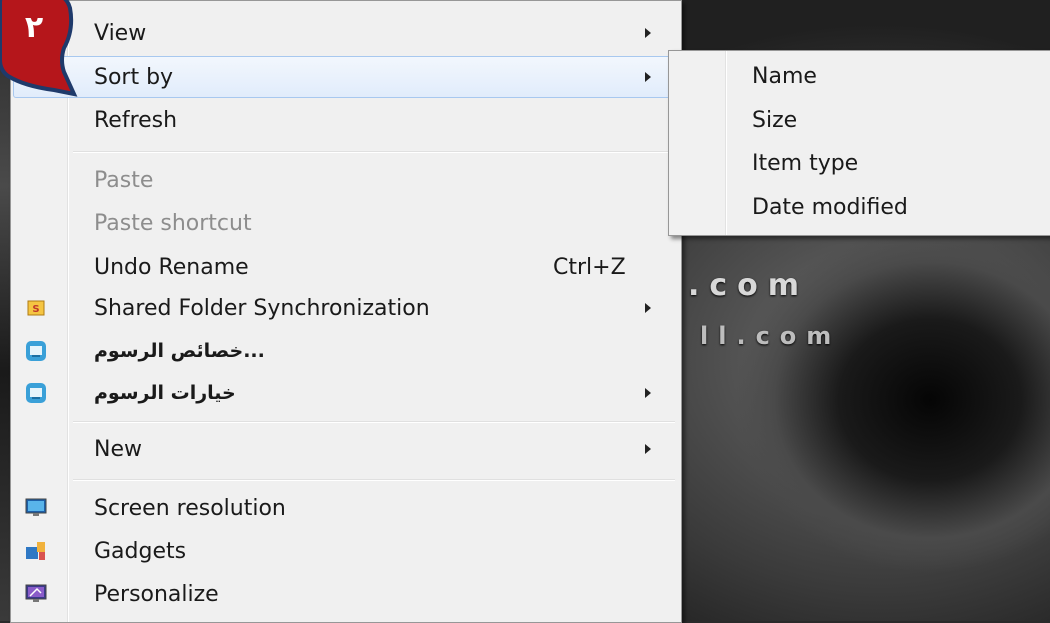 The height and width of the screenshot is (623, 1050). Describe the element at coordinates (346, 449) in the screenshot. I see `menu-item-new: New` at that location.